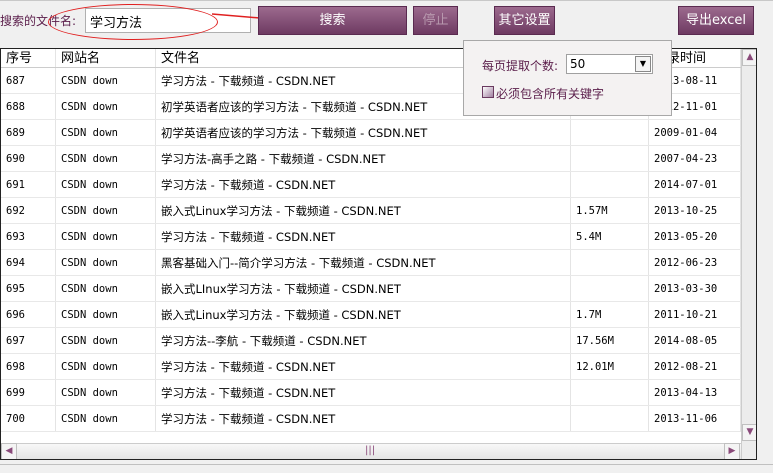 This screenshot has height=473, width=773. I want to click on scroll-up-icon: ▲, so click(749, 57).